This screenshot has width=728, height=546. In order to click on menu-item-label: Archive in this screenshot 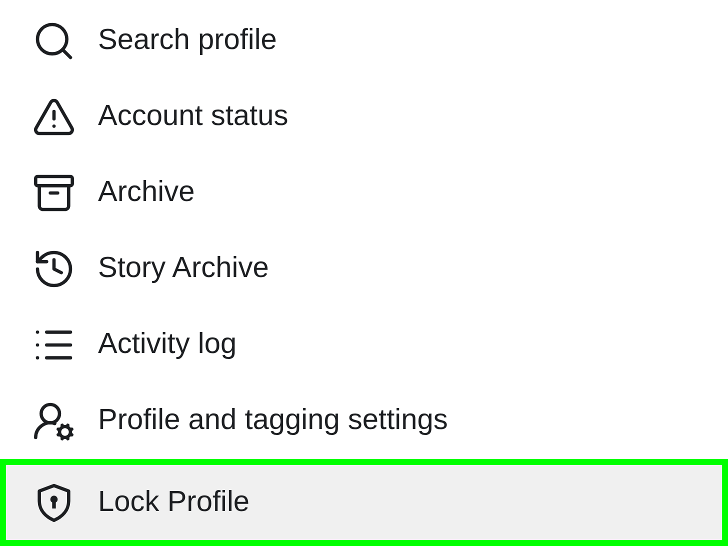, I will do `click(146, 192)`.